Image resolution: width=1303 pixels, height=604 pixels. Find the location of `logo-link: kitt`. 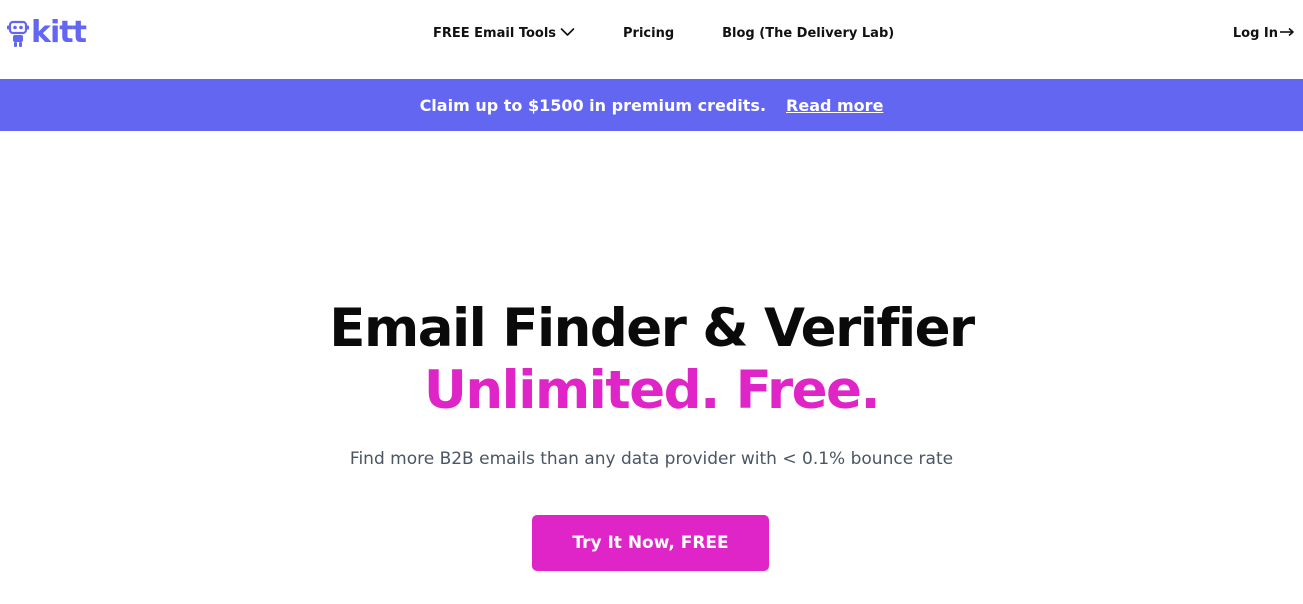

logo-link: kitt is located at coordinates (47, 33).